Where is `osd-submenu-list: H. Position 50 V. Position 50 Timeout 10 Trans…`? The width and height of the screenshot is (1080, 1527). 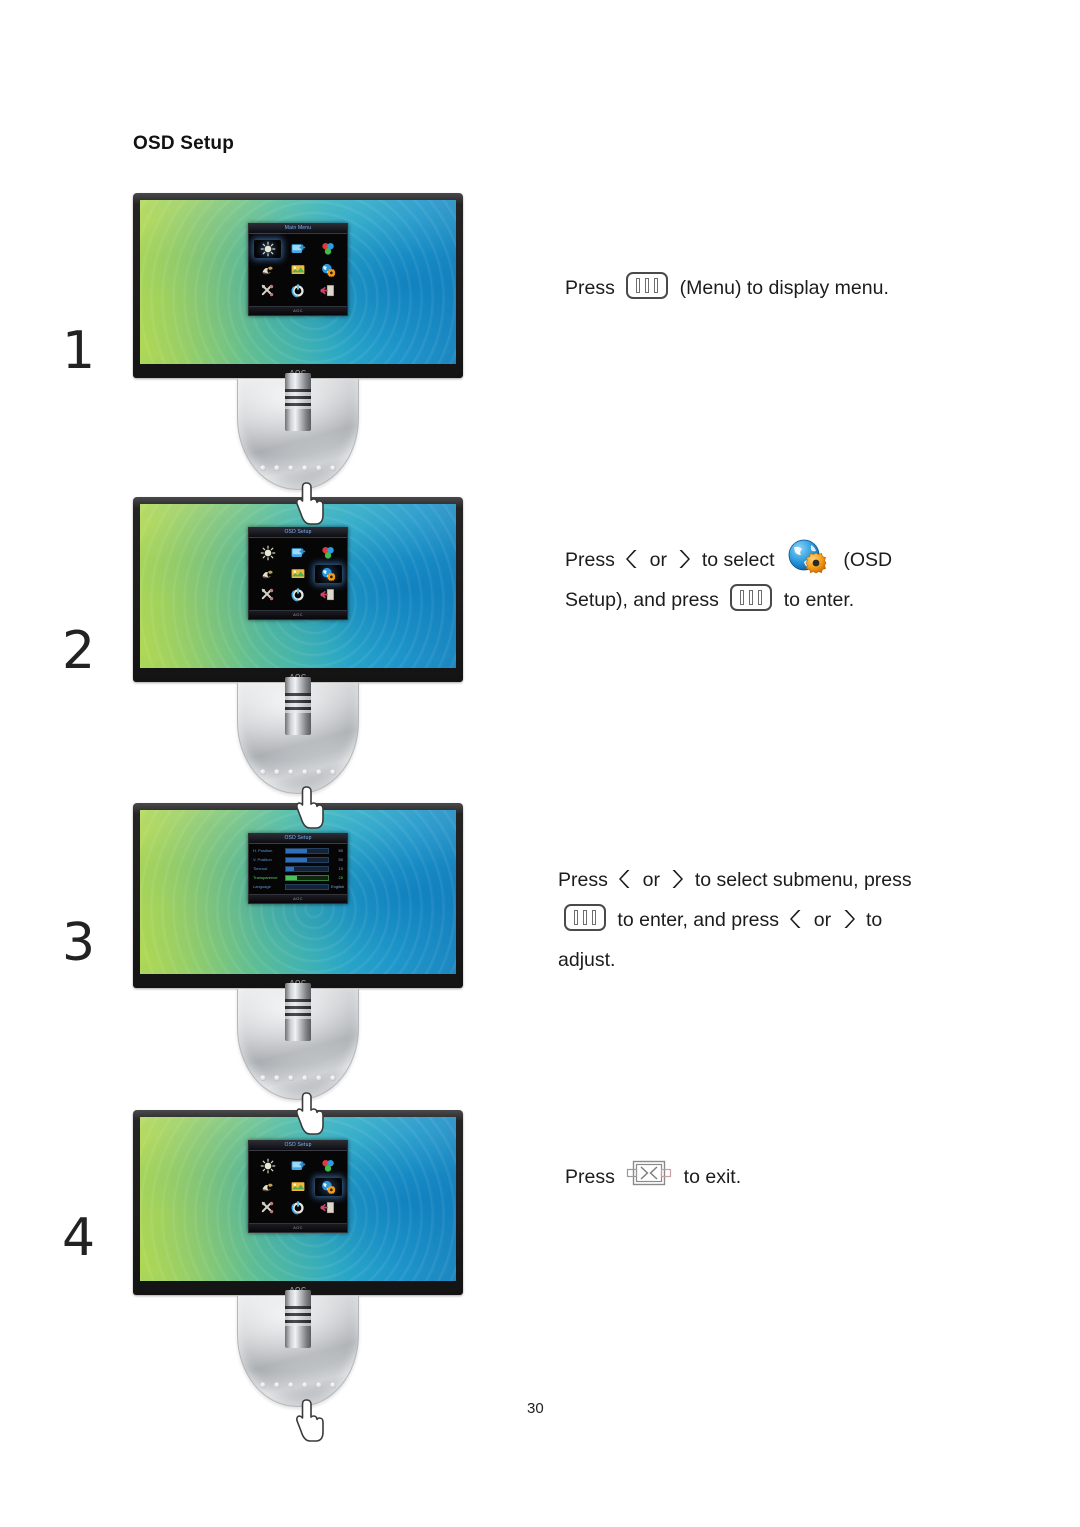 osd-submenu-list: H. Position 50 V. Position 50 Timeout 10 Trans… is located at coordinates (298, 869).